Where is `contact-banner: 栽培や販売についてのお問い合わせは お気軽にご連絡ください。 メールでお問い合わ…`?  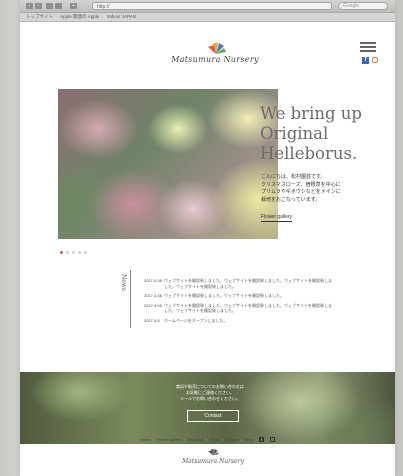 contact-banner: 栽培や販売についてのお問い合わせは お気軽にご連絡ください。 メールでお問い合わ… is located at coordinates (207, 408).